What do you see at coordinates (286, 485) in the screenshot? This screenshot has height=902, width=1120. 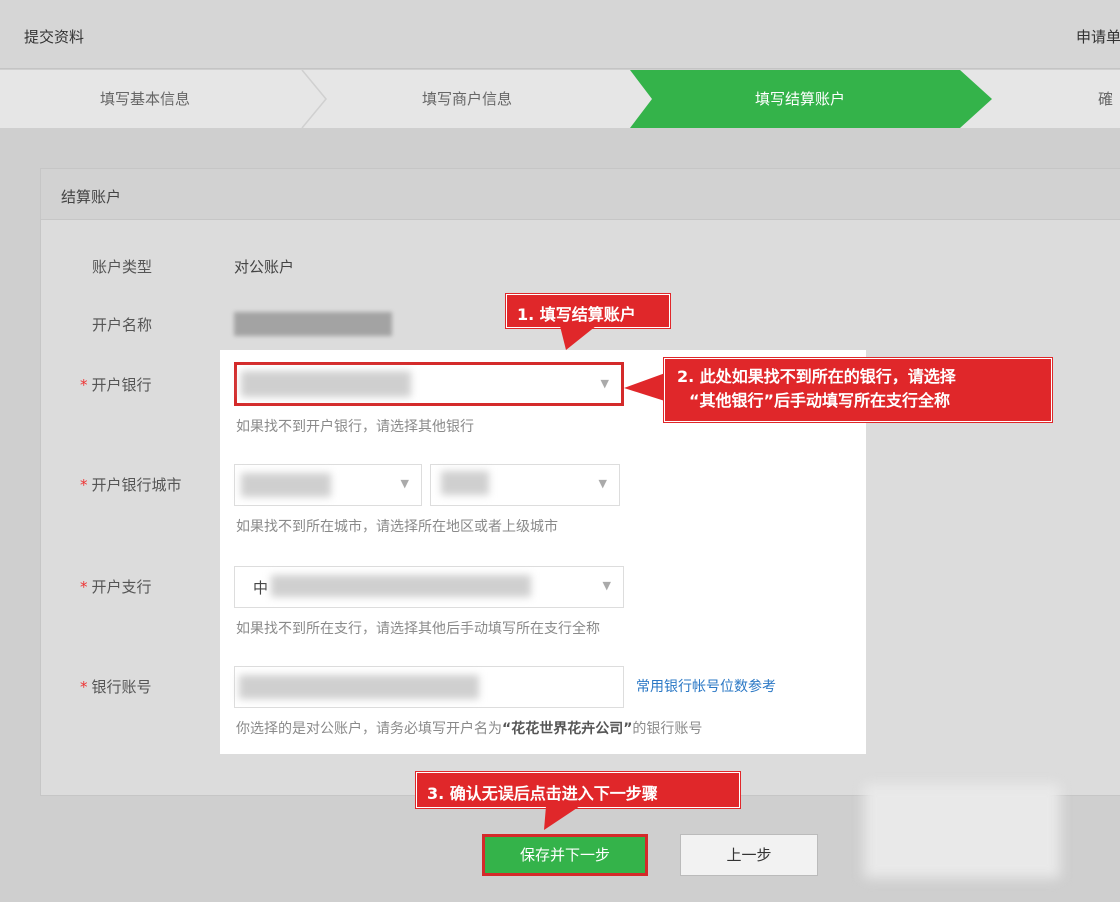 I see `province-value-redacted` at bounding box center [286, 485].